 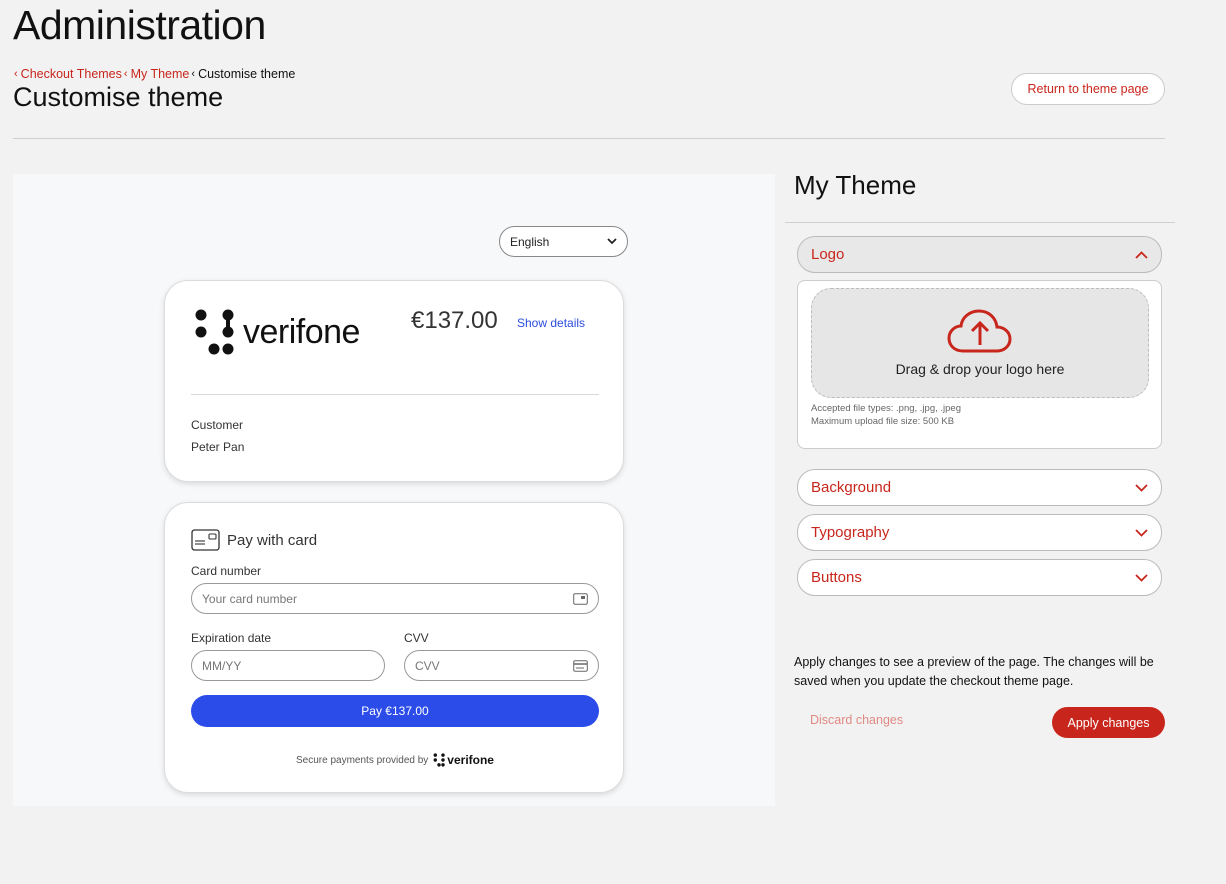 I want to click on discard-changes-button: Discard changes, so click(x=856, y=720).